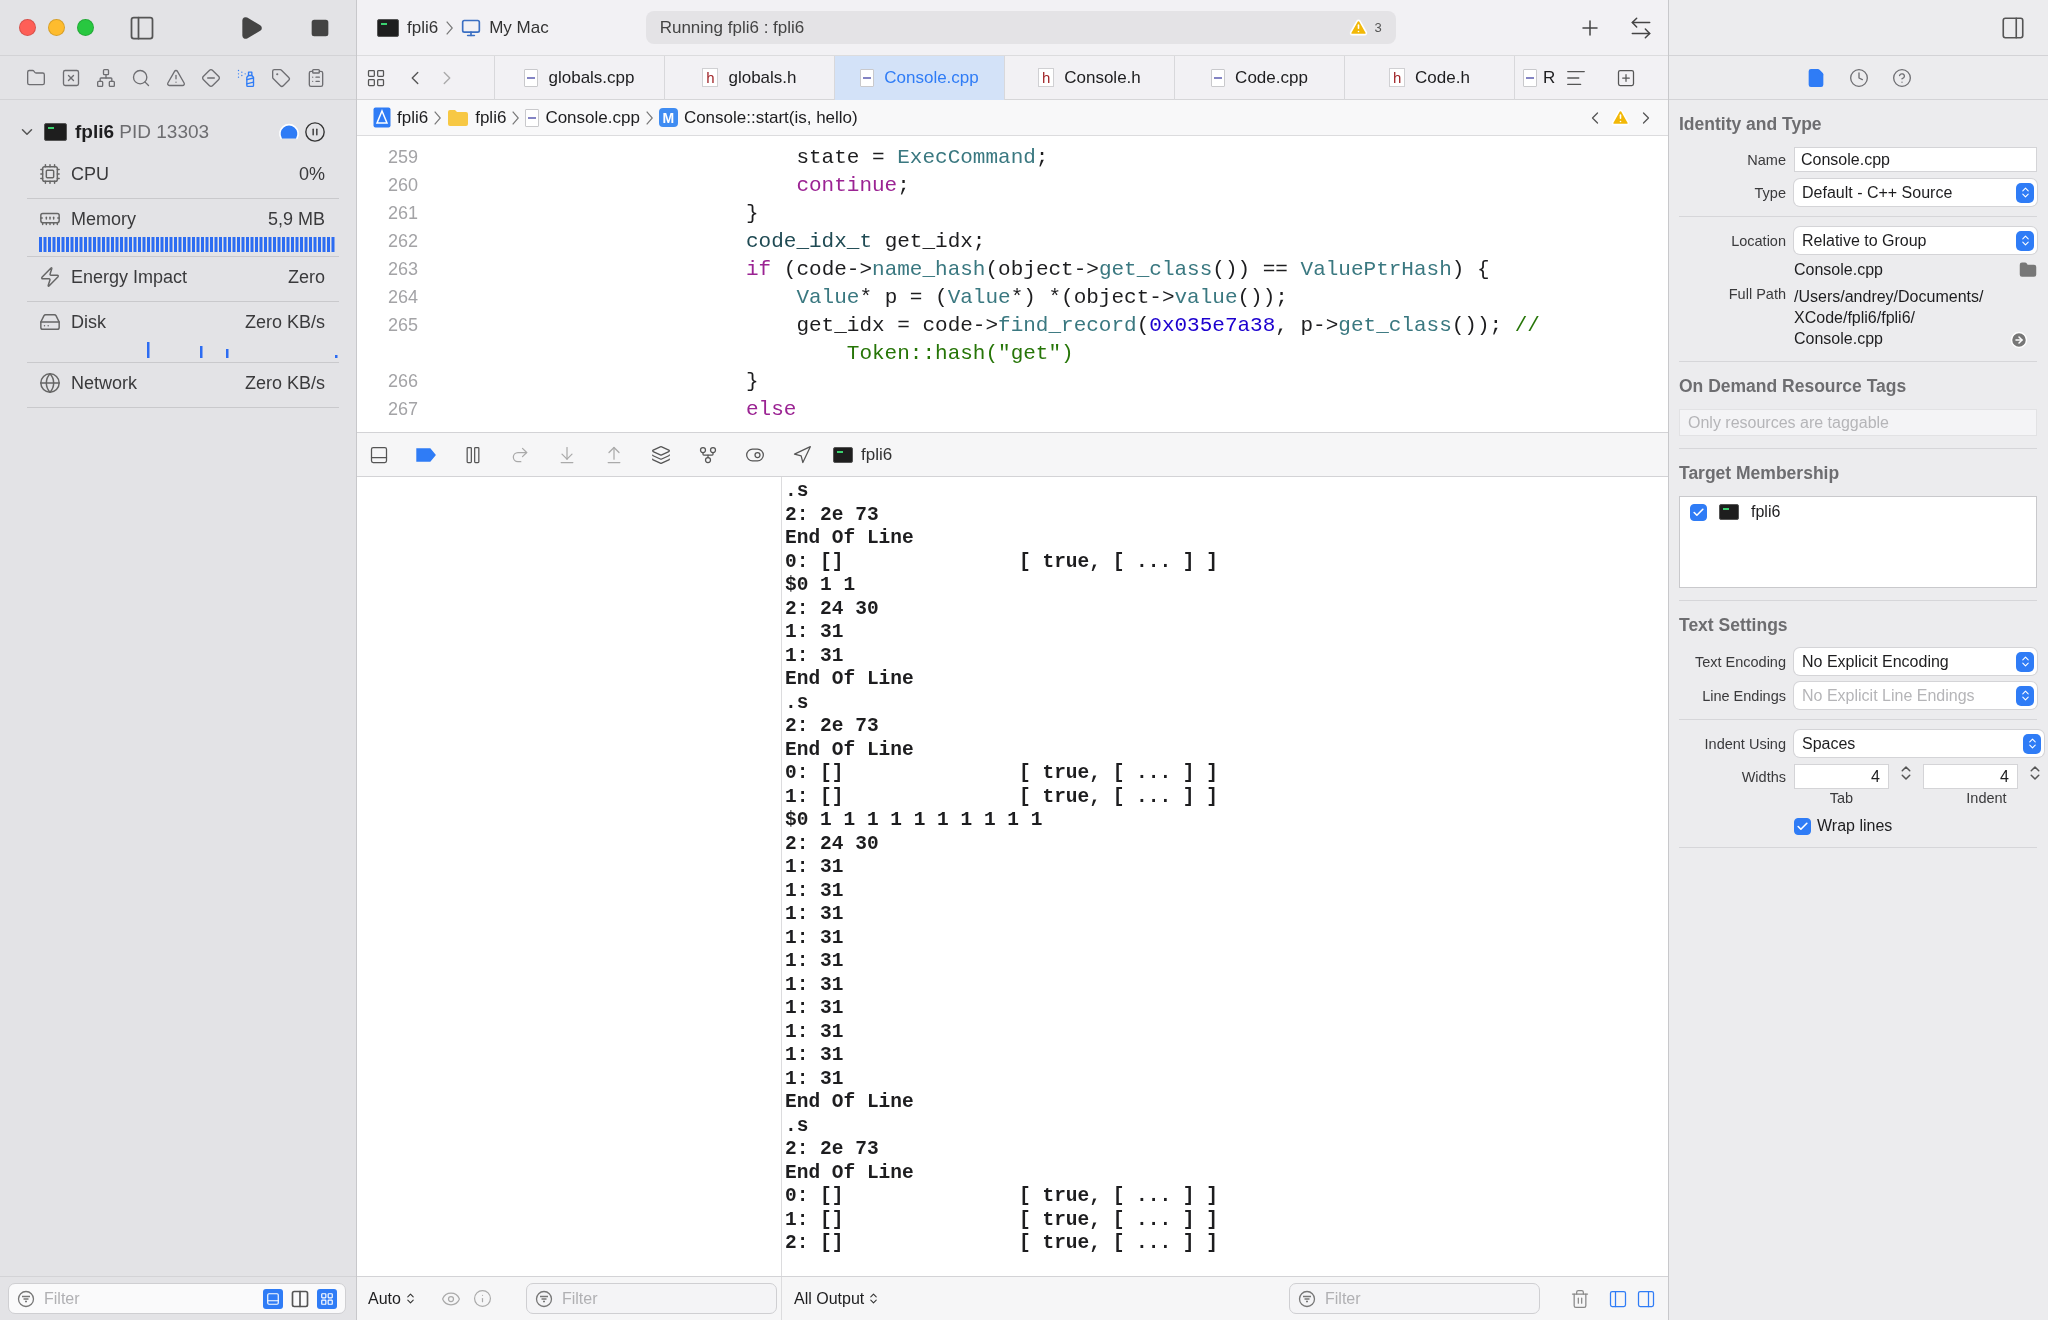  Describe the element at coordinates (246, 77) in the screenshot. I see `spray-can-icon` at that location.